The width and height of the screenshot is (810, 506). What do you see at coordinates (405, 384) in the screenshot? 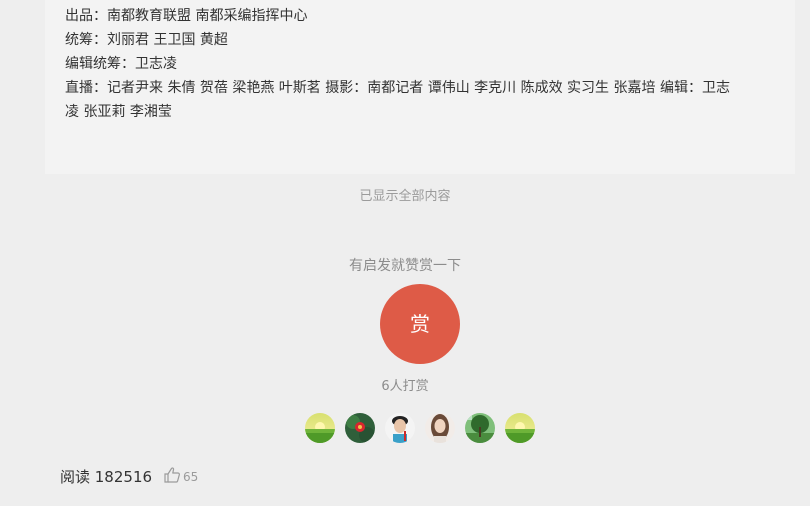
I see `reward-count: 6人打赏` at bounding box center [405, 384].